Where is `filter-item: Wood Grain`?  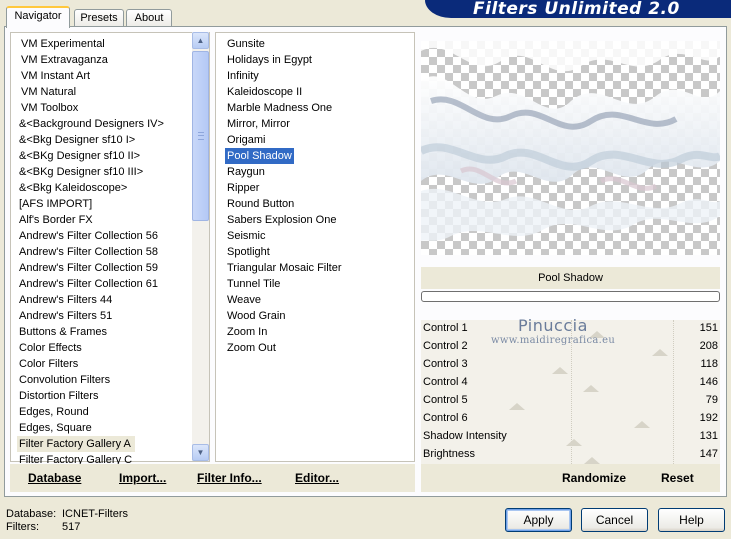 filter-item: Wood Grain is located at coordinates (255, 316).